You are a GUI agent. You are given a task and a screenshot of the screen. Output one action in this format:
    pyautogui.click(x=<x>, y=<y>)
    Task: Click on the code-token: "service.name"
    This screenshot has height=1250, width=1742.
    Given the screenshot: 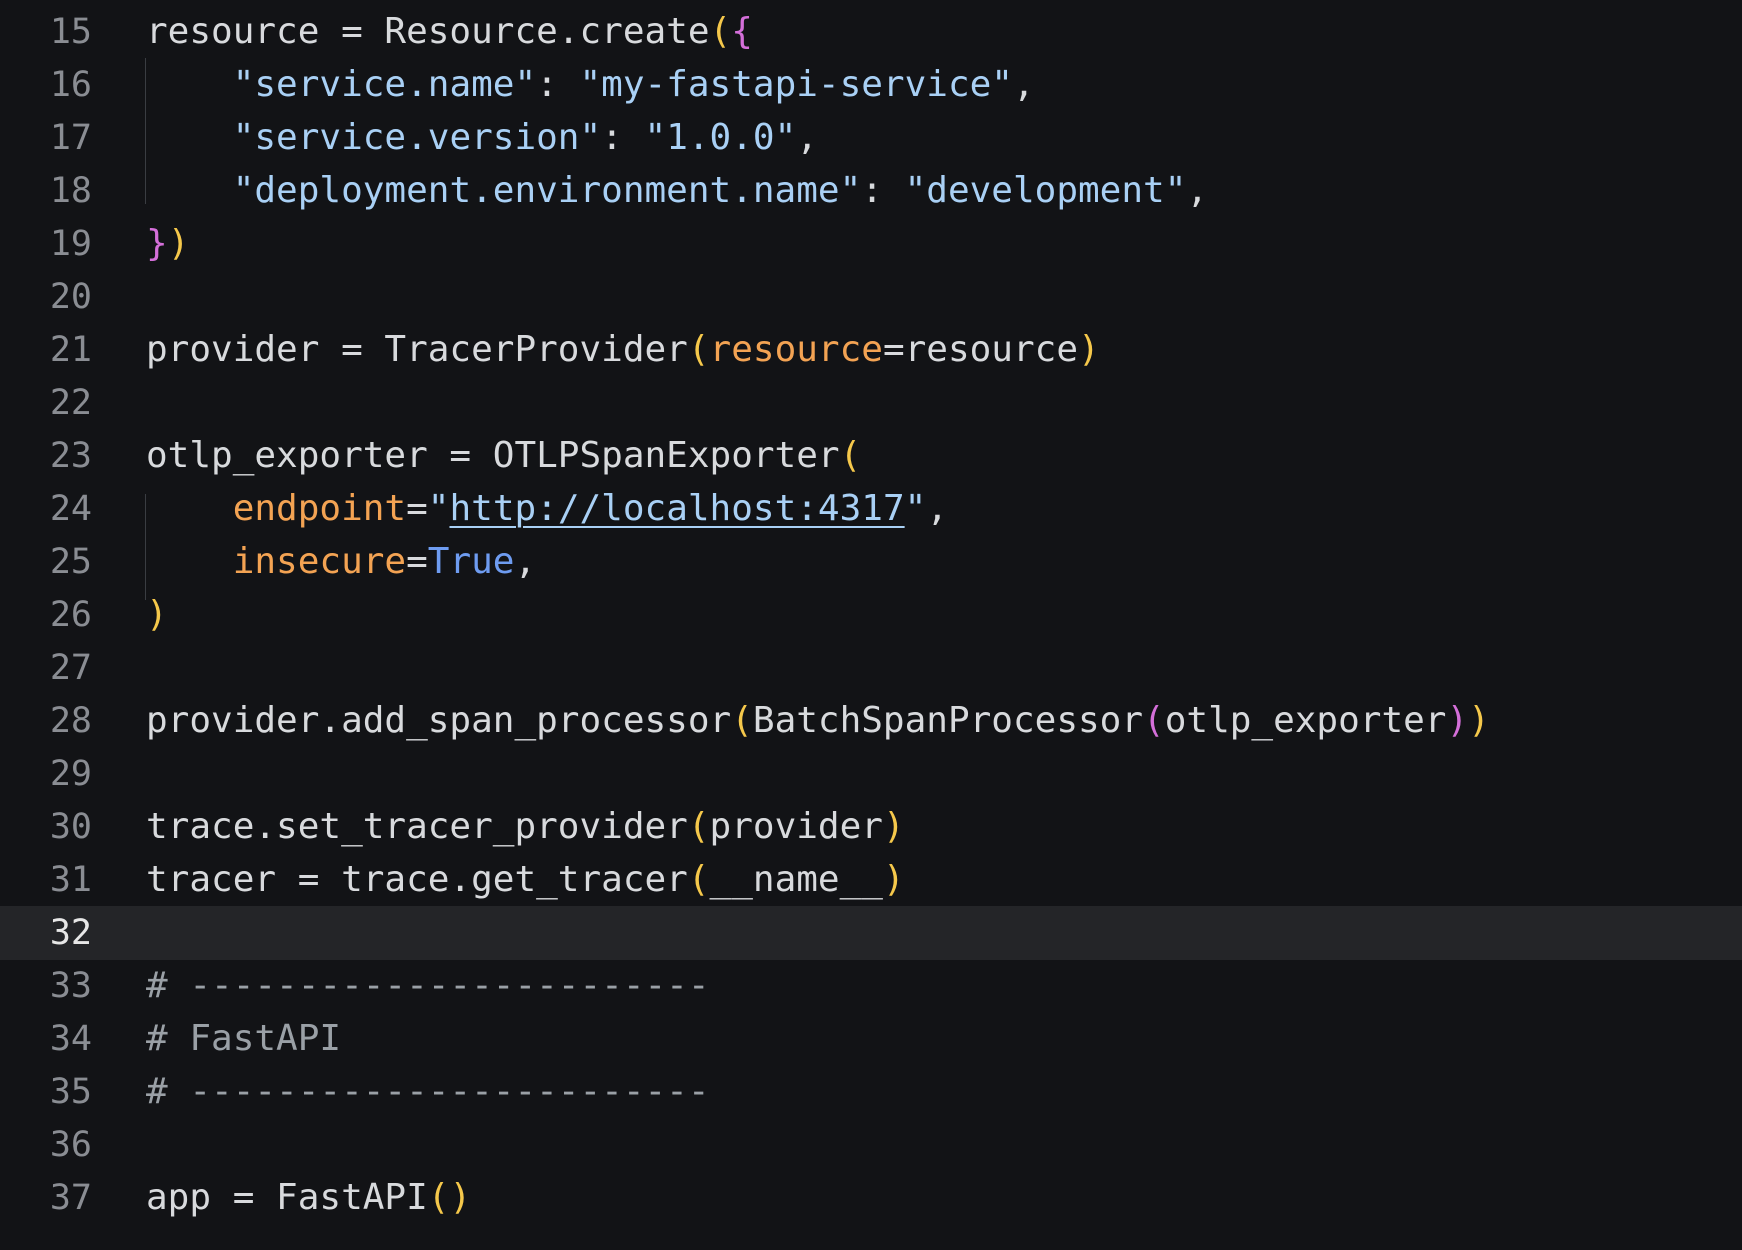 What is the action you would take?
    pyautogui.click(x=384, y=84)
    